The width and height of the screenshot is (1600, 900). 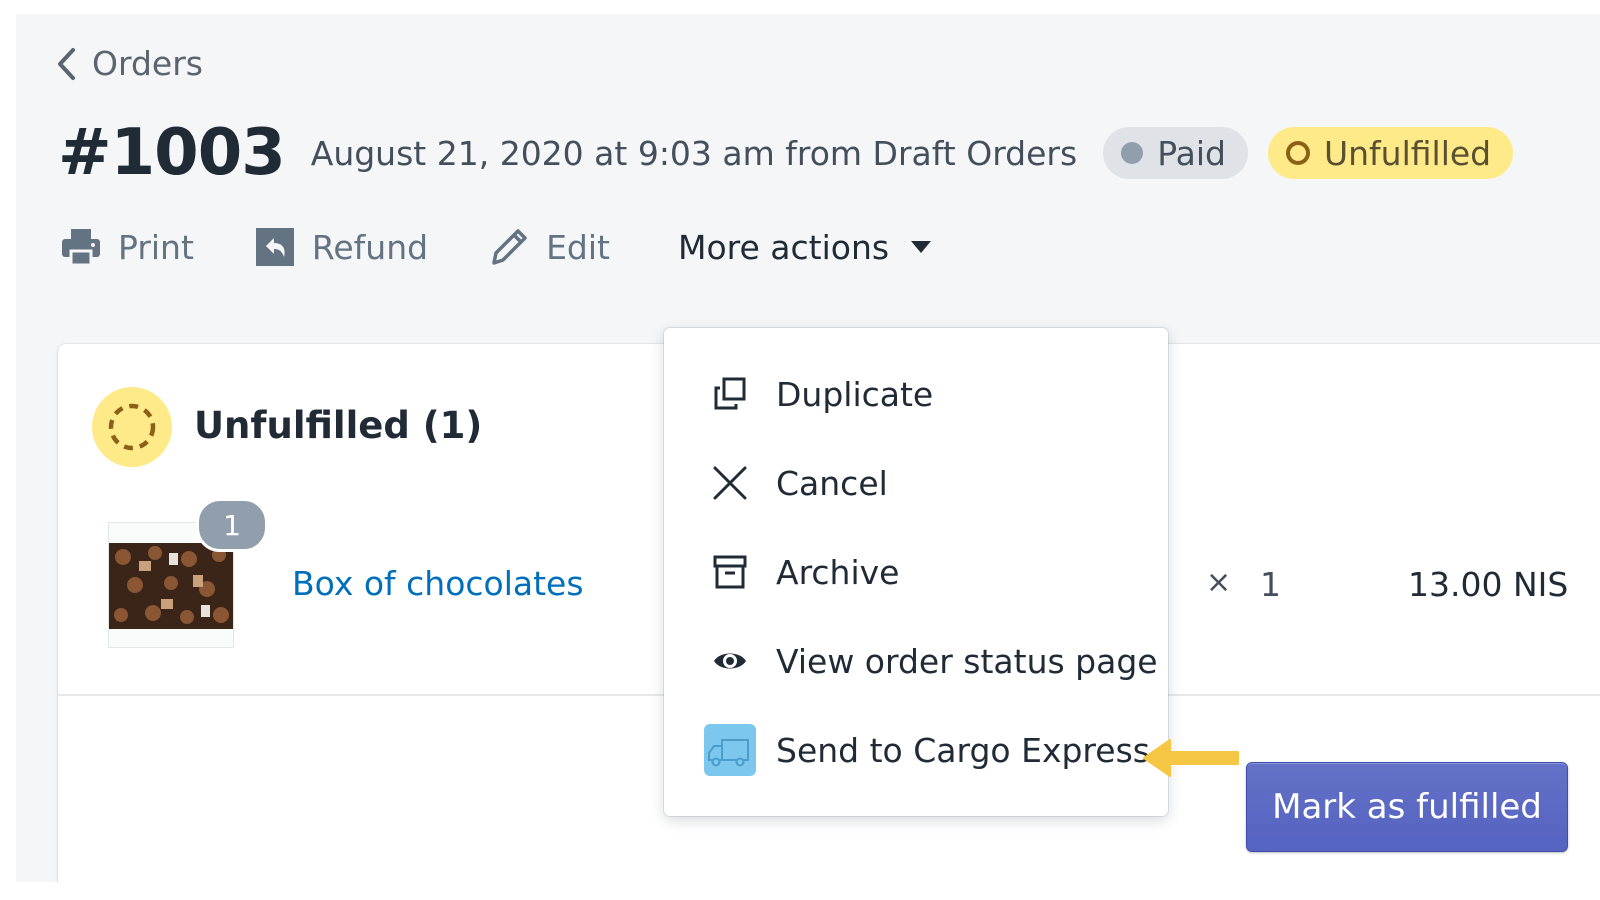 I want to click on menu-item-label: Send to Cargo Express, so click(x=963, y=750).